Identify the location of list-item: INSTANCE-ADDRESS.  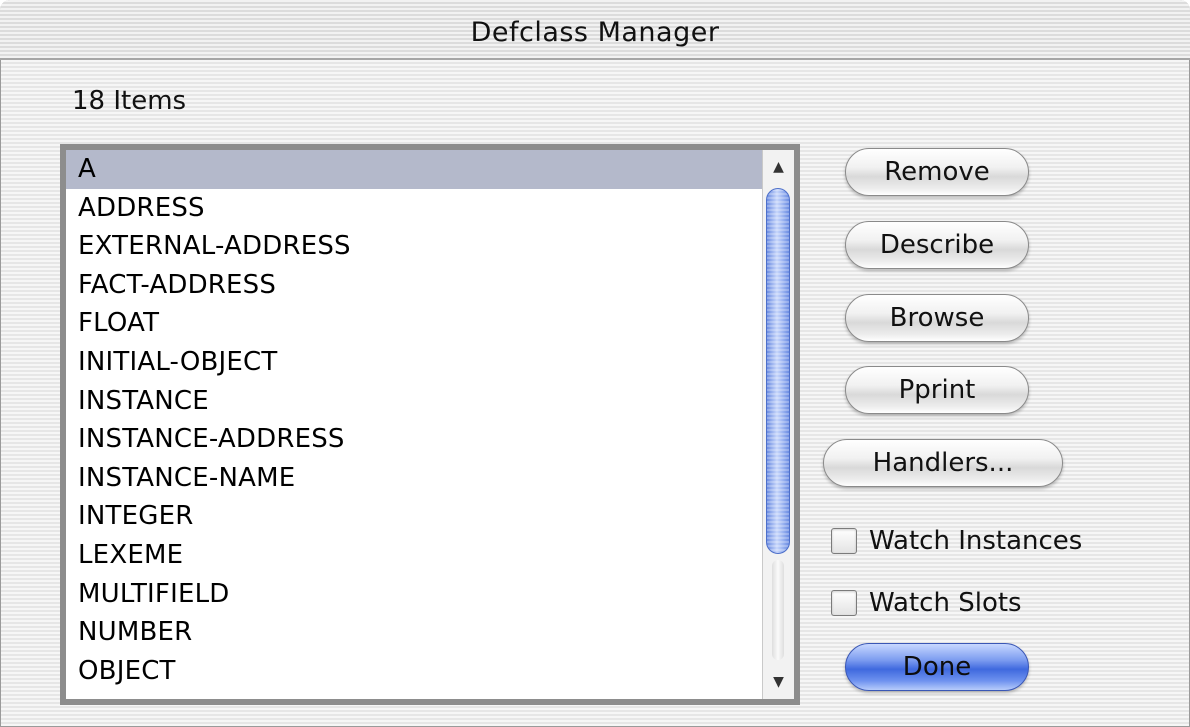
(414, 439).